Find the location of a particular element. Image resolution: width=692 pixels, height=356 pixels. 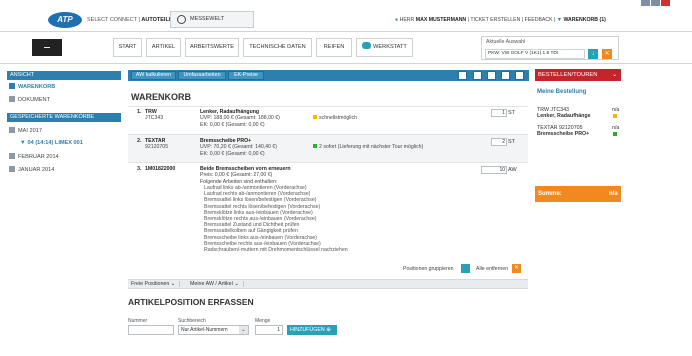

meine-bestellung-title: Meine Bestellung is located at coordinates (562, 92).